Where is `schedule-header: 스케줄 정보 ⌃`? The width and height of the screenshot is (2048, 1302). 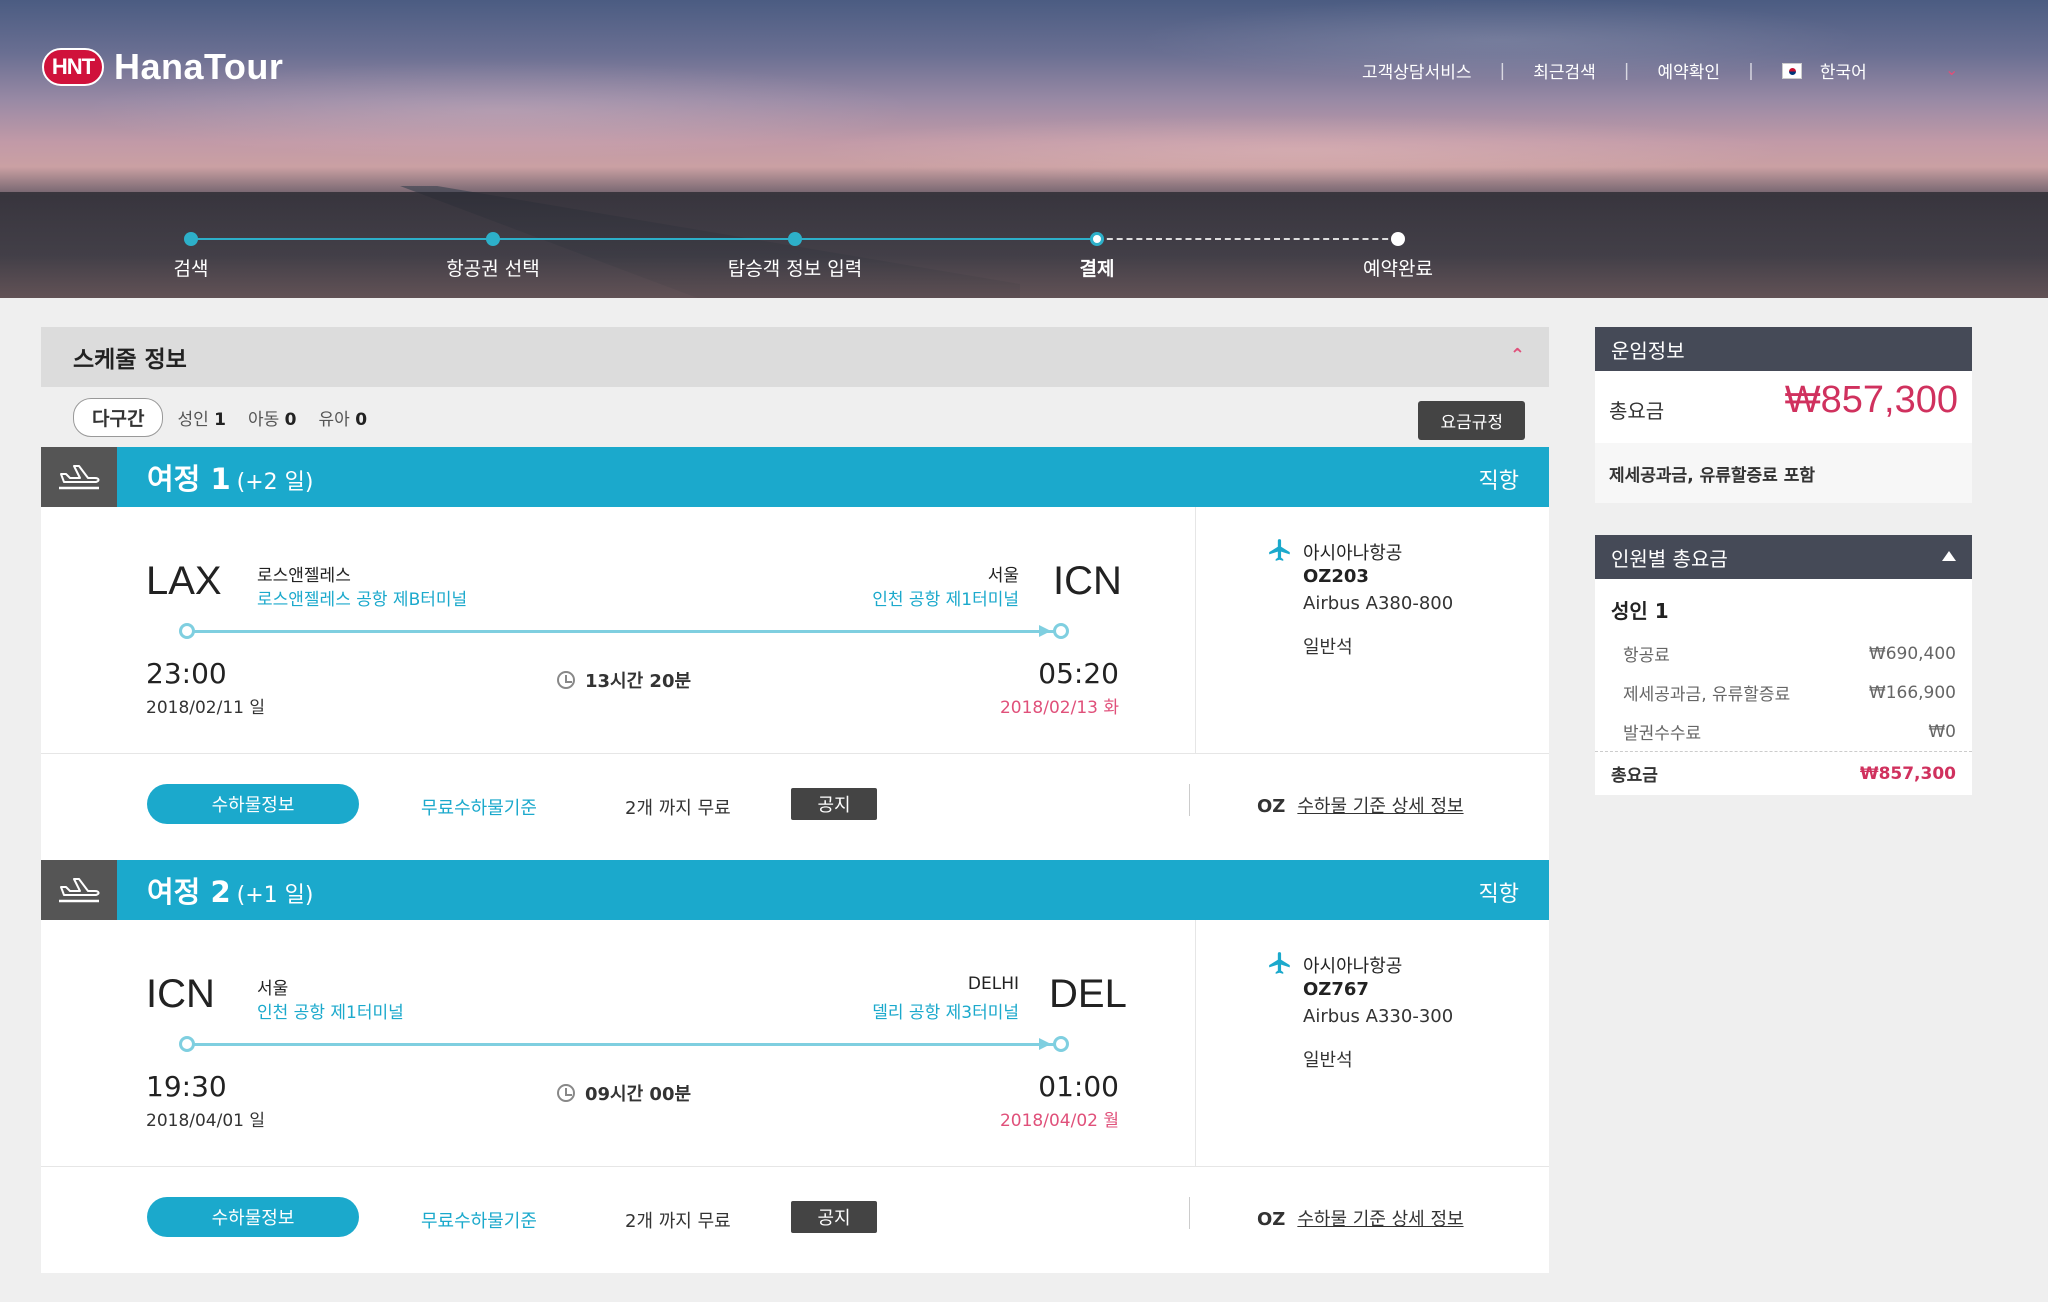
schedule-header: 스케줄 정보 ⌃ is located at coordinates (795, 357).